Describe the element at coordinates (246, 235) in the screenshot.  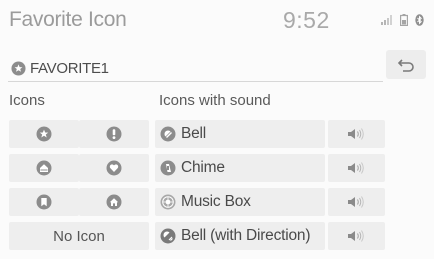
I see `sound-label-bell-direction: Bell (with Direction)` at that location.